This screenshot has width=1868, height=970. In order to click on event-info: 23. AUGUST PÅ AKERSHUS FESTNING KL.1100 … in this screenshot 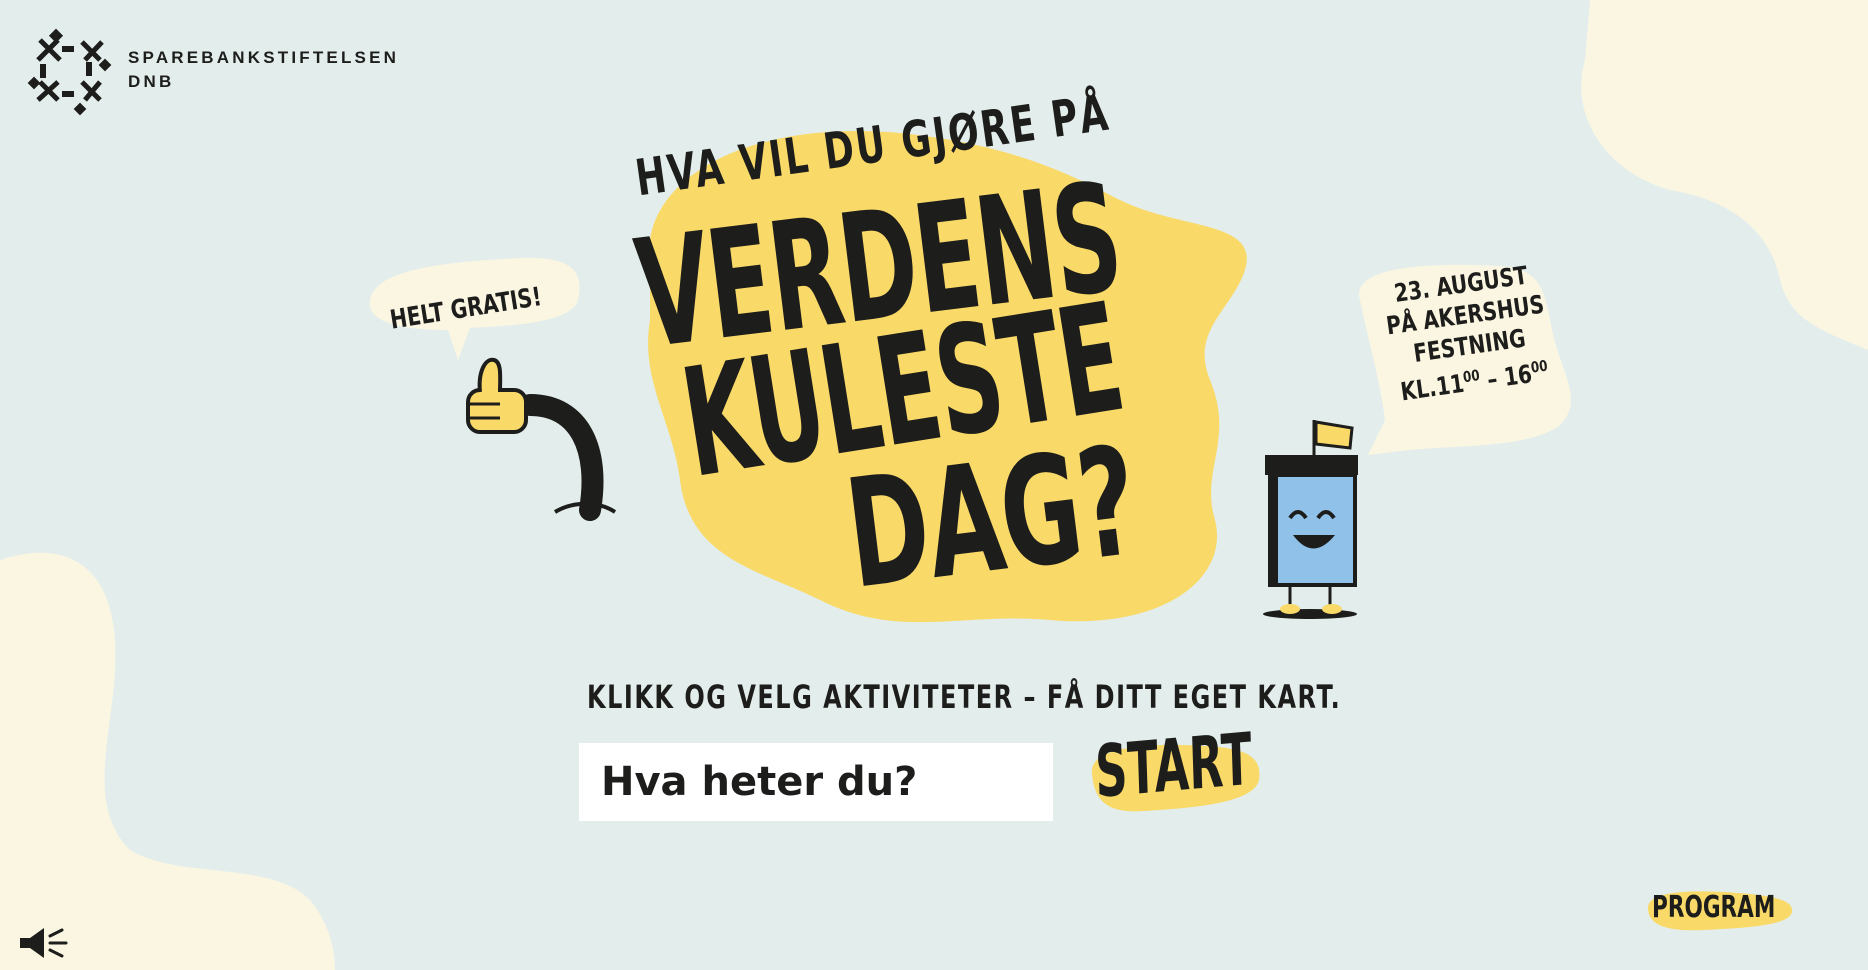, I will do `click(1467, 333)`.